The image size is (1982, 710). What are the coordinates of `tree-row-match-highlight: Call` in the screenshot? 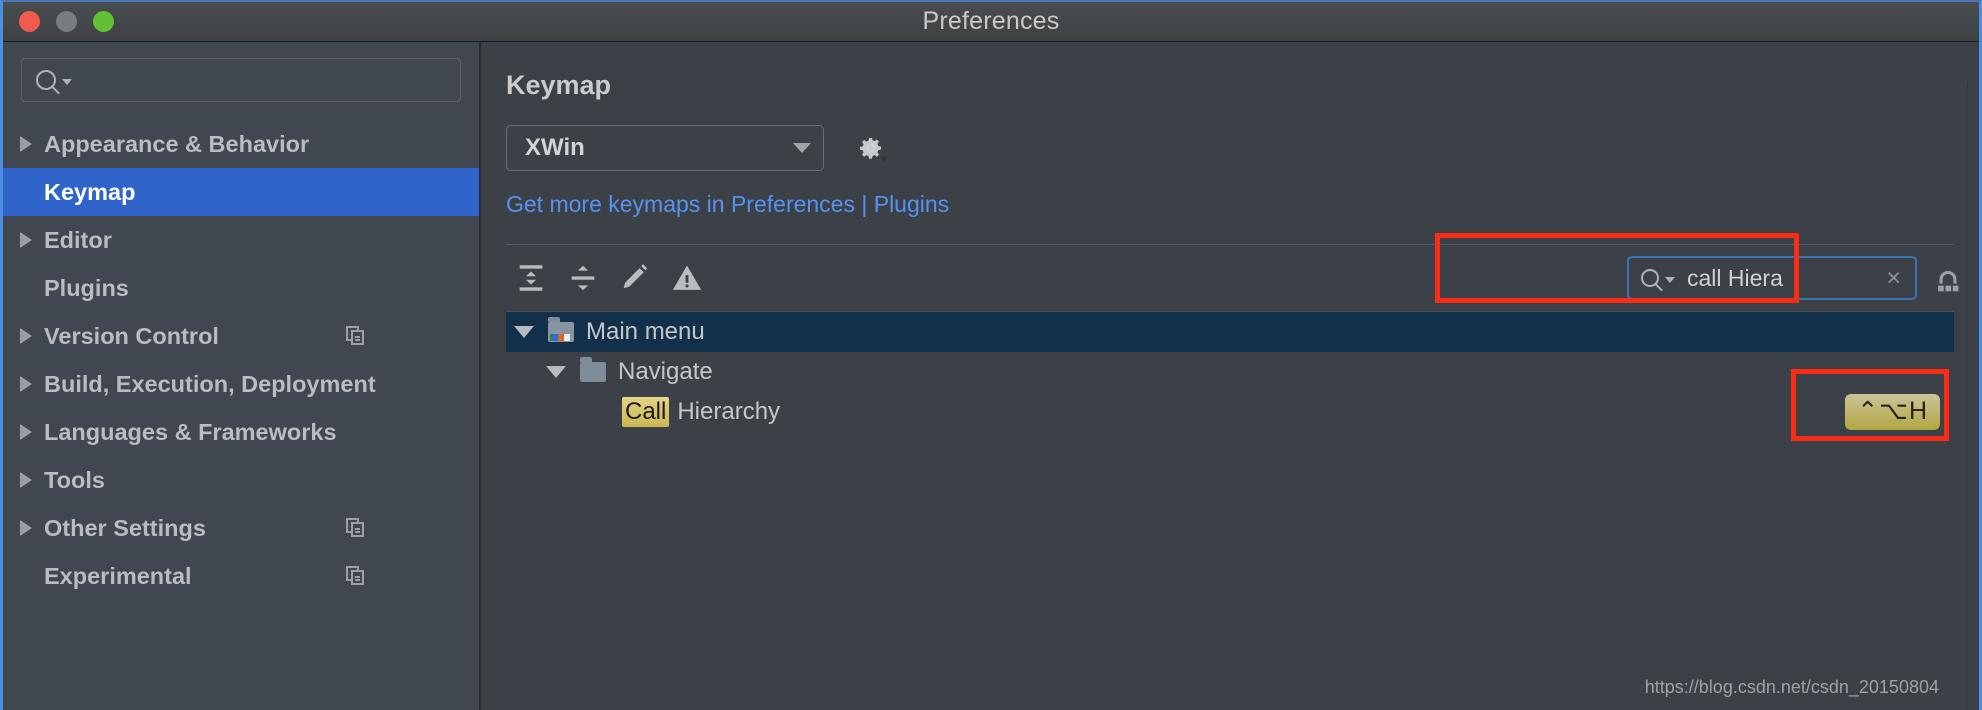 It's located at (646, 412).